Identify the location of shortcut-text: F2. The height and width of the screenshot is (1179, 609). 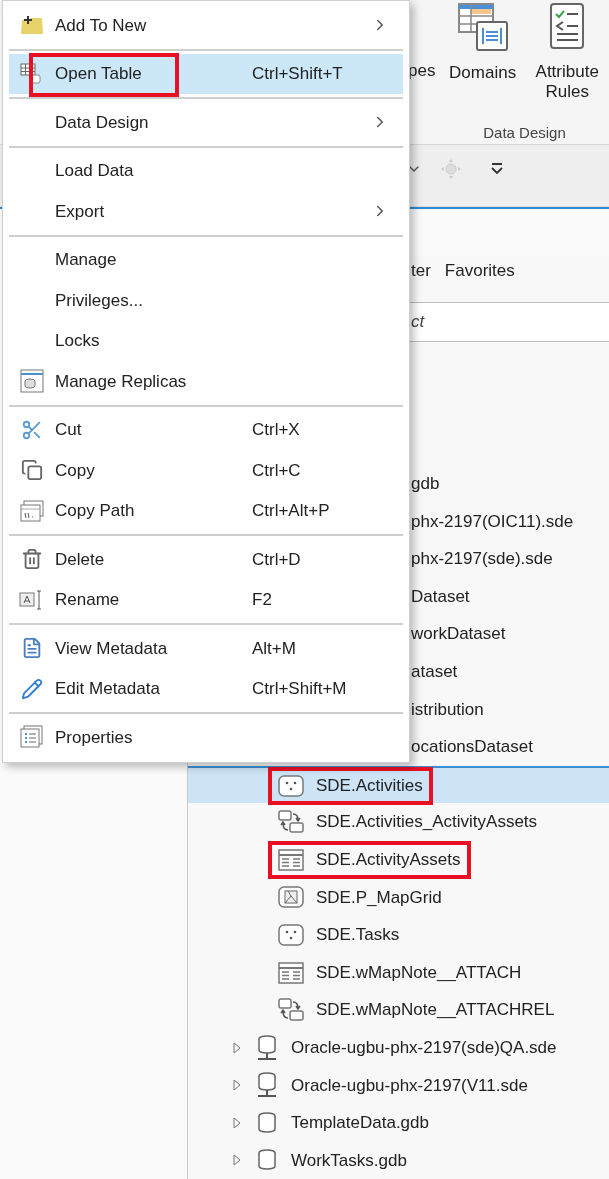
(262, 600).